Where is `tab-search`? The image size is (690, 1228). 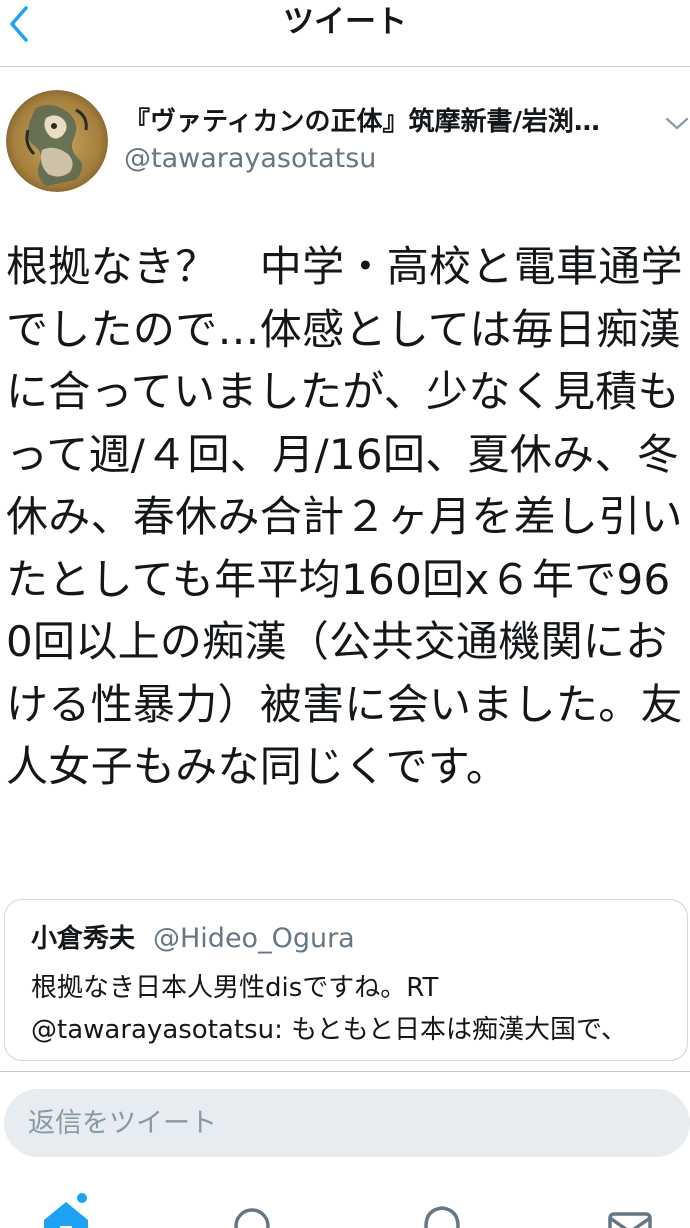 tab-search is located at coordinates (252, 1209).